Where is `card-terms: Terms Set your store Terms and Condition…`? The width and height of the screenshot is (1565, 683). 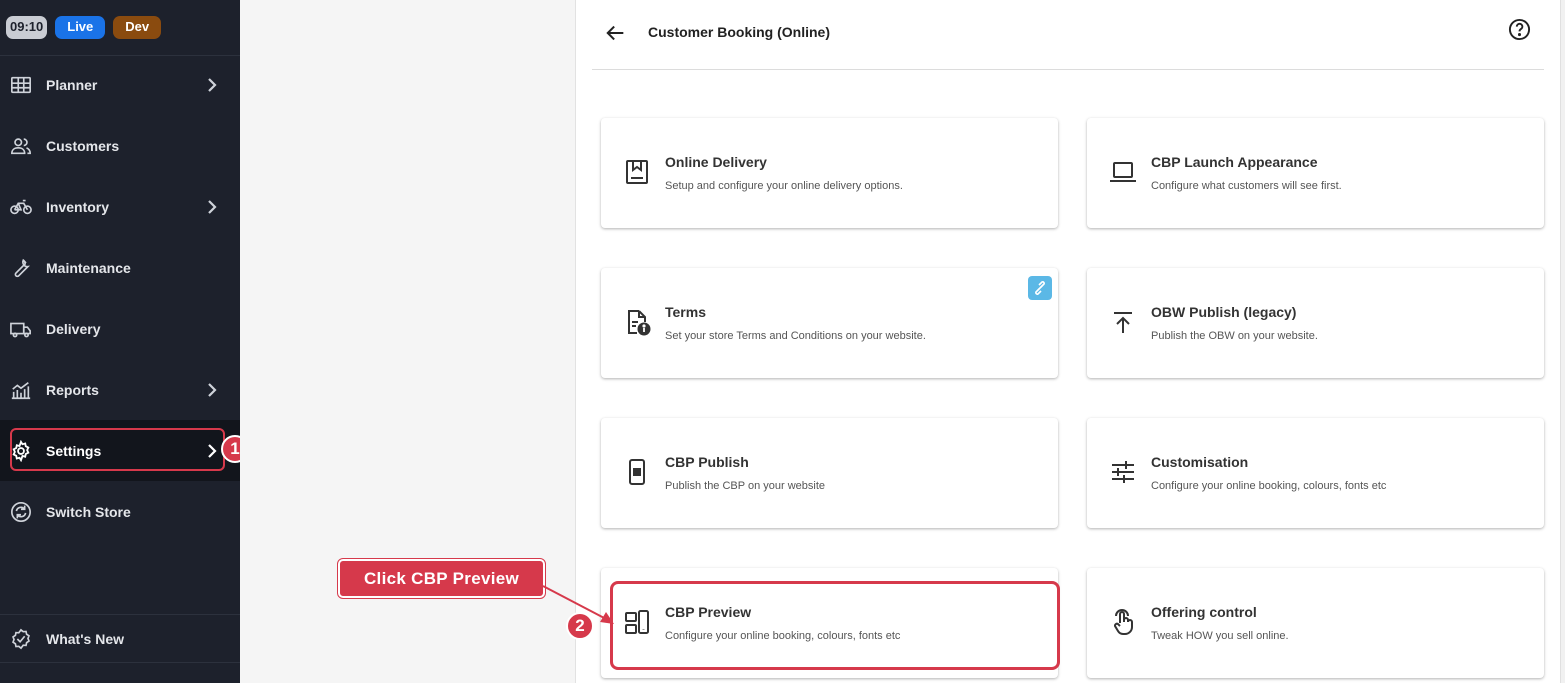
card-terms: Terms Set your store Terms and Condition… is located at coordinates (829, 323).